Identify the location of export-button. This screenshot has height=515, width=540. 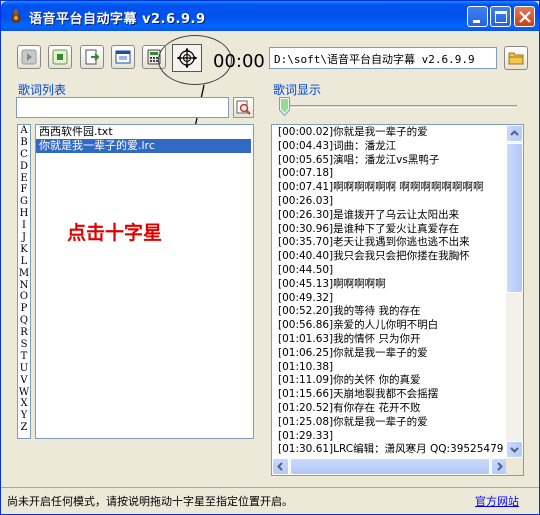
(92, 57).